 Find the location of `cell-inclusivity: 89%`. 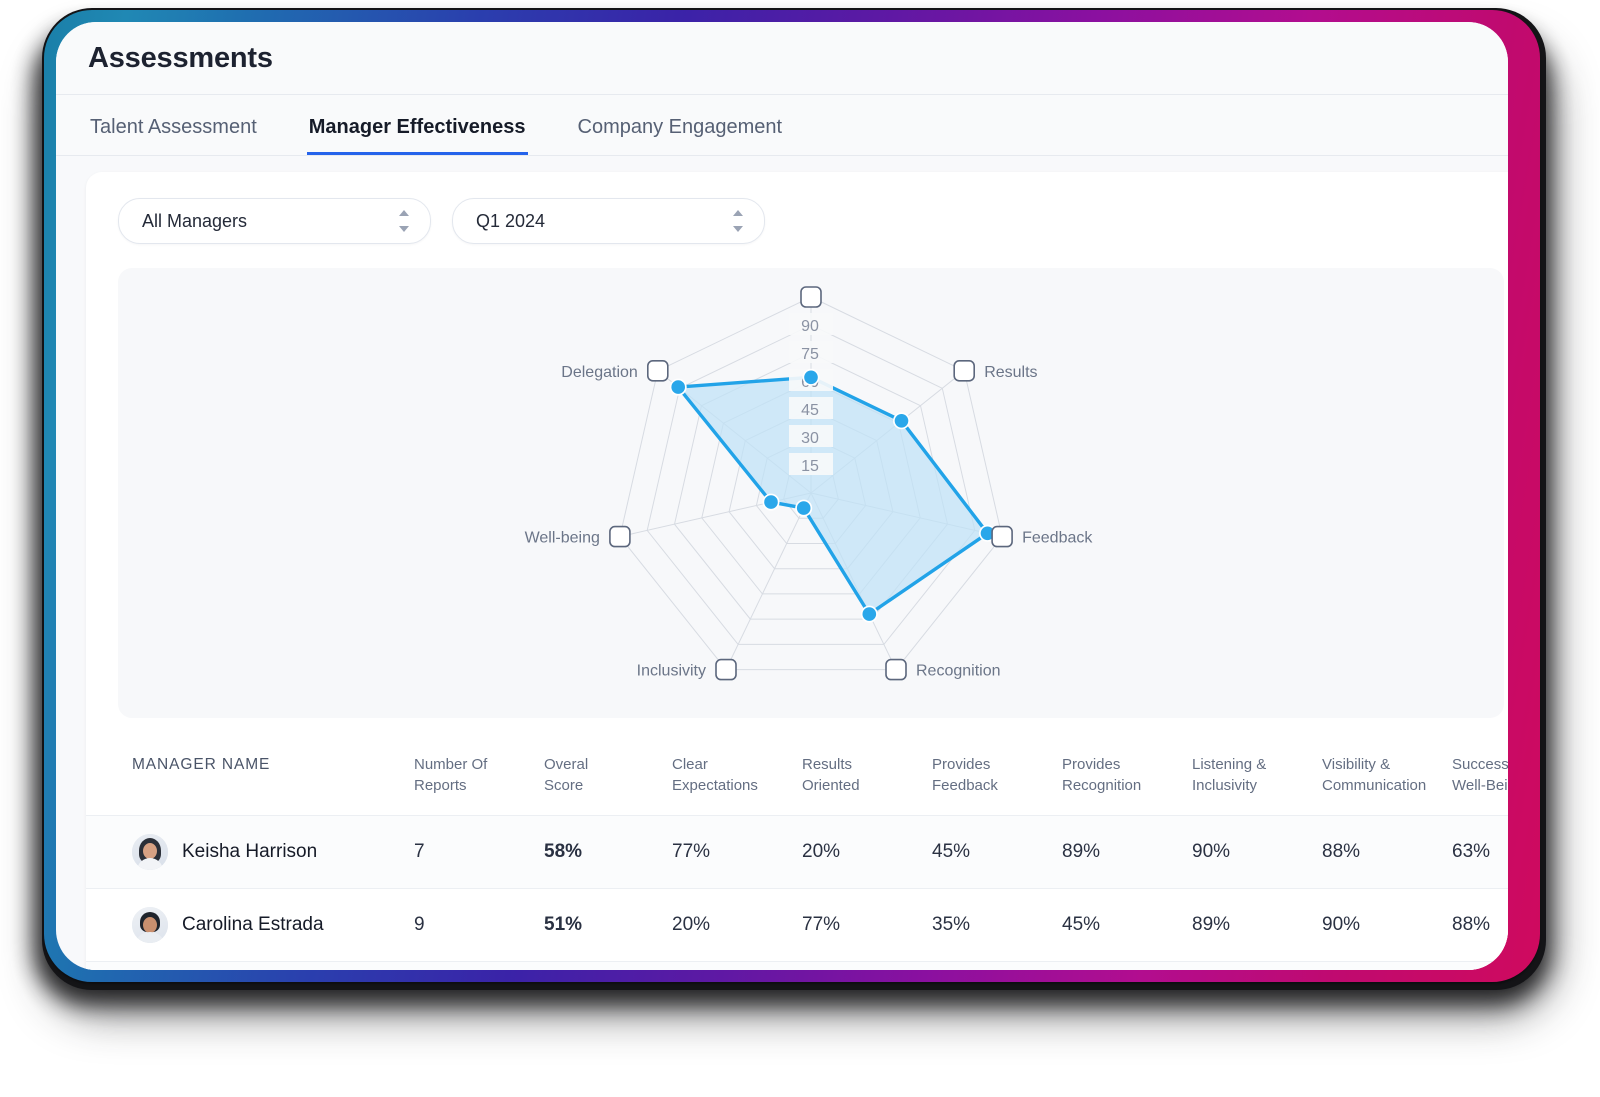

cell-inclusivity: 89% is located at coordinates (1211, 924).